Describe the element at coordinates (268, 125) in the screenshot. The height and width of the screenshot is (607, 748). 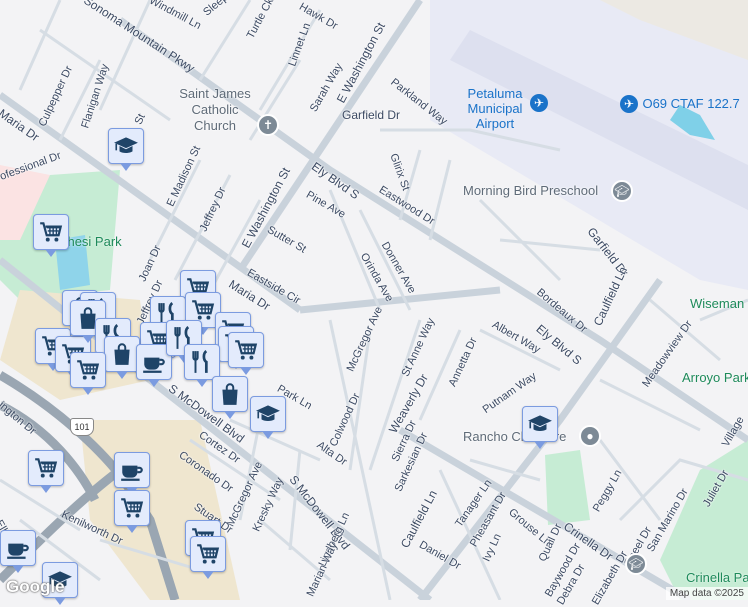
I see `cross-icon: ✝` at that location.